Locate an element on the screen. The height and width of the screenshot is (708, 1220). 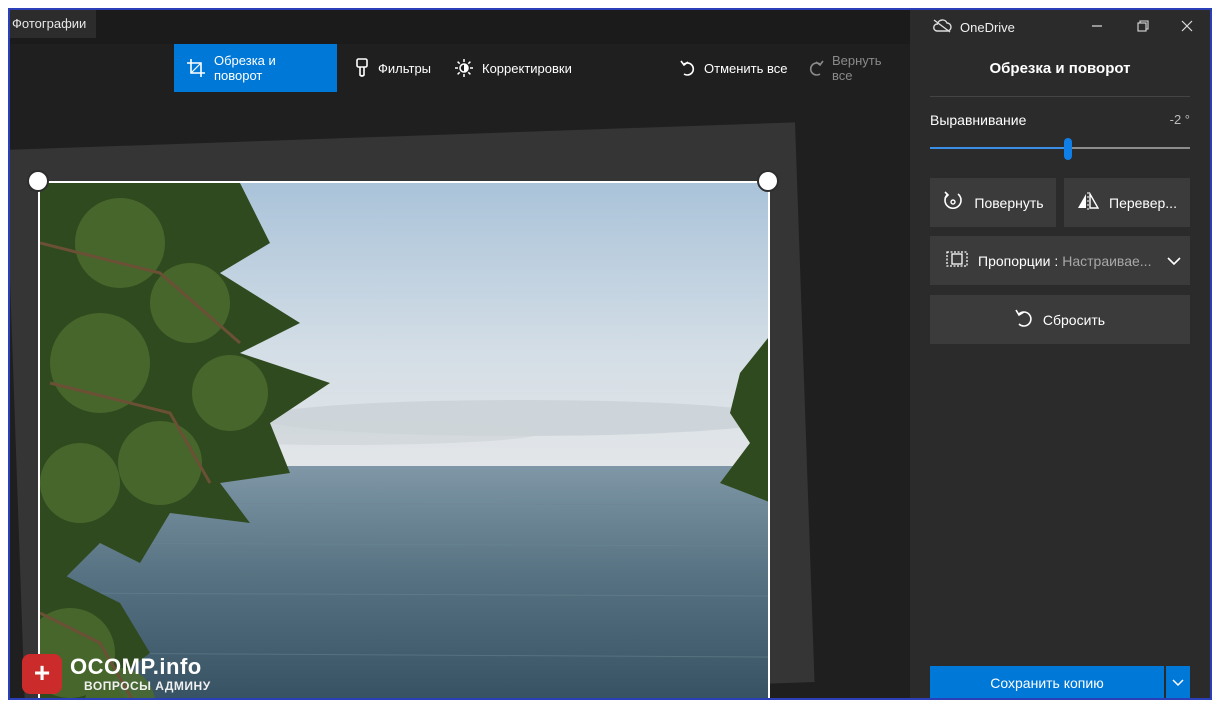
undo-all-button: Отменить все is located at coordinates (734, 68).